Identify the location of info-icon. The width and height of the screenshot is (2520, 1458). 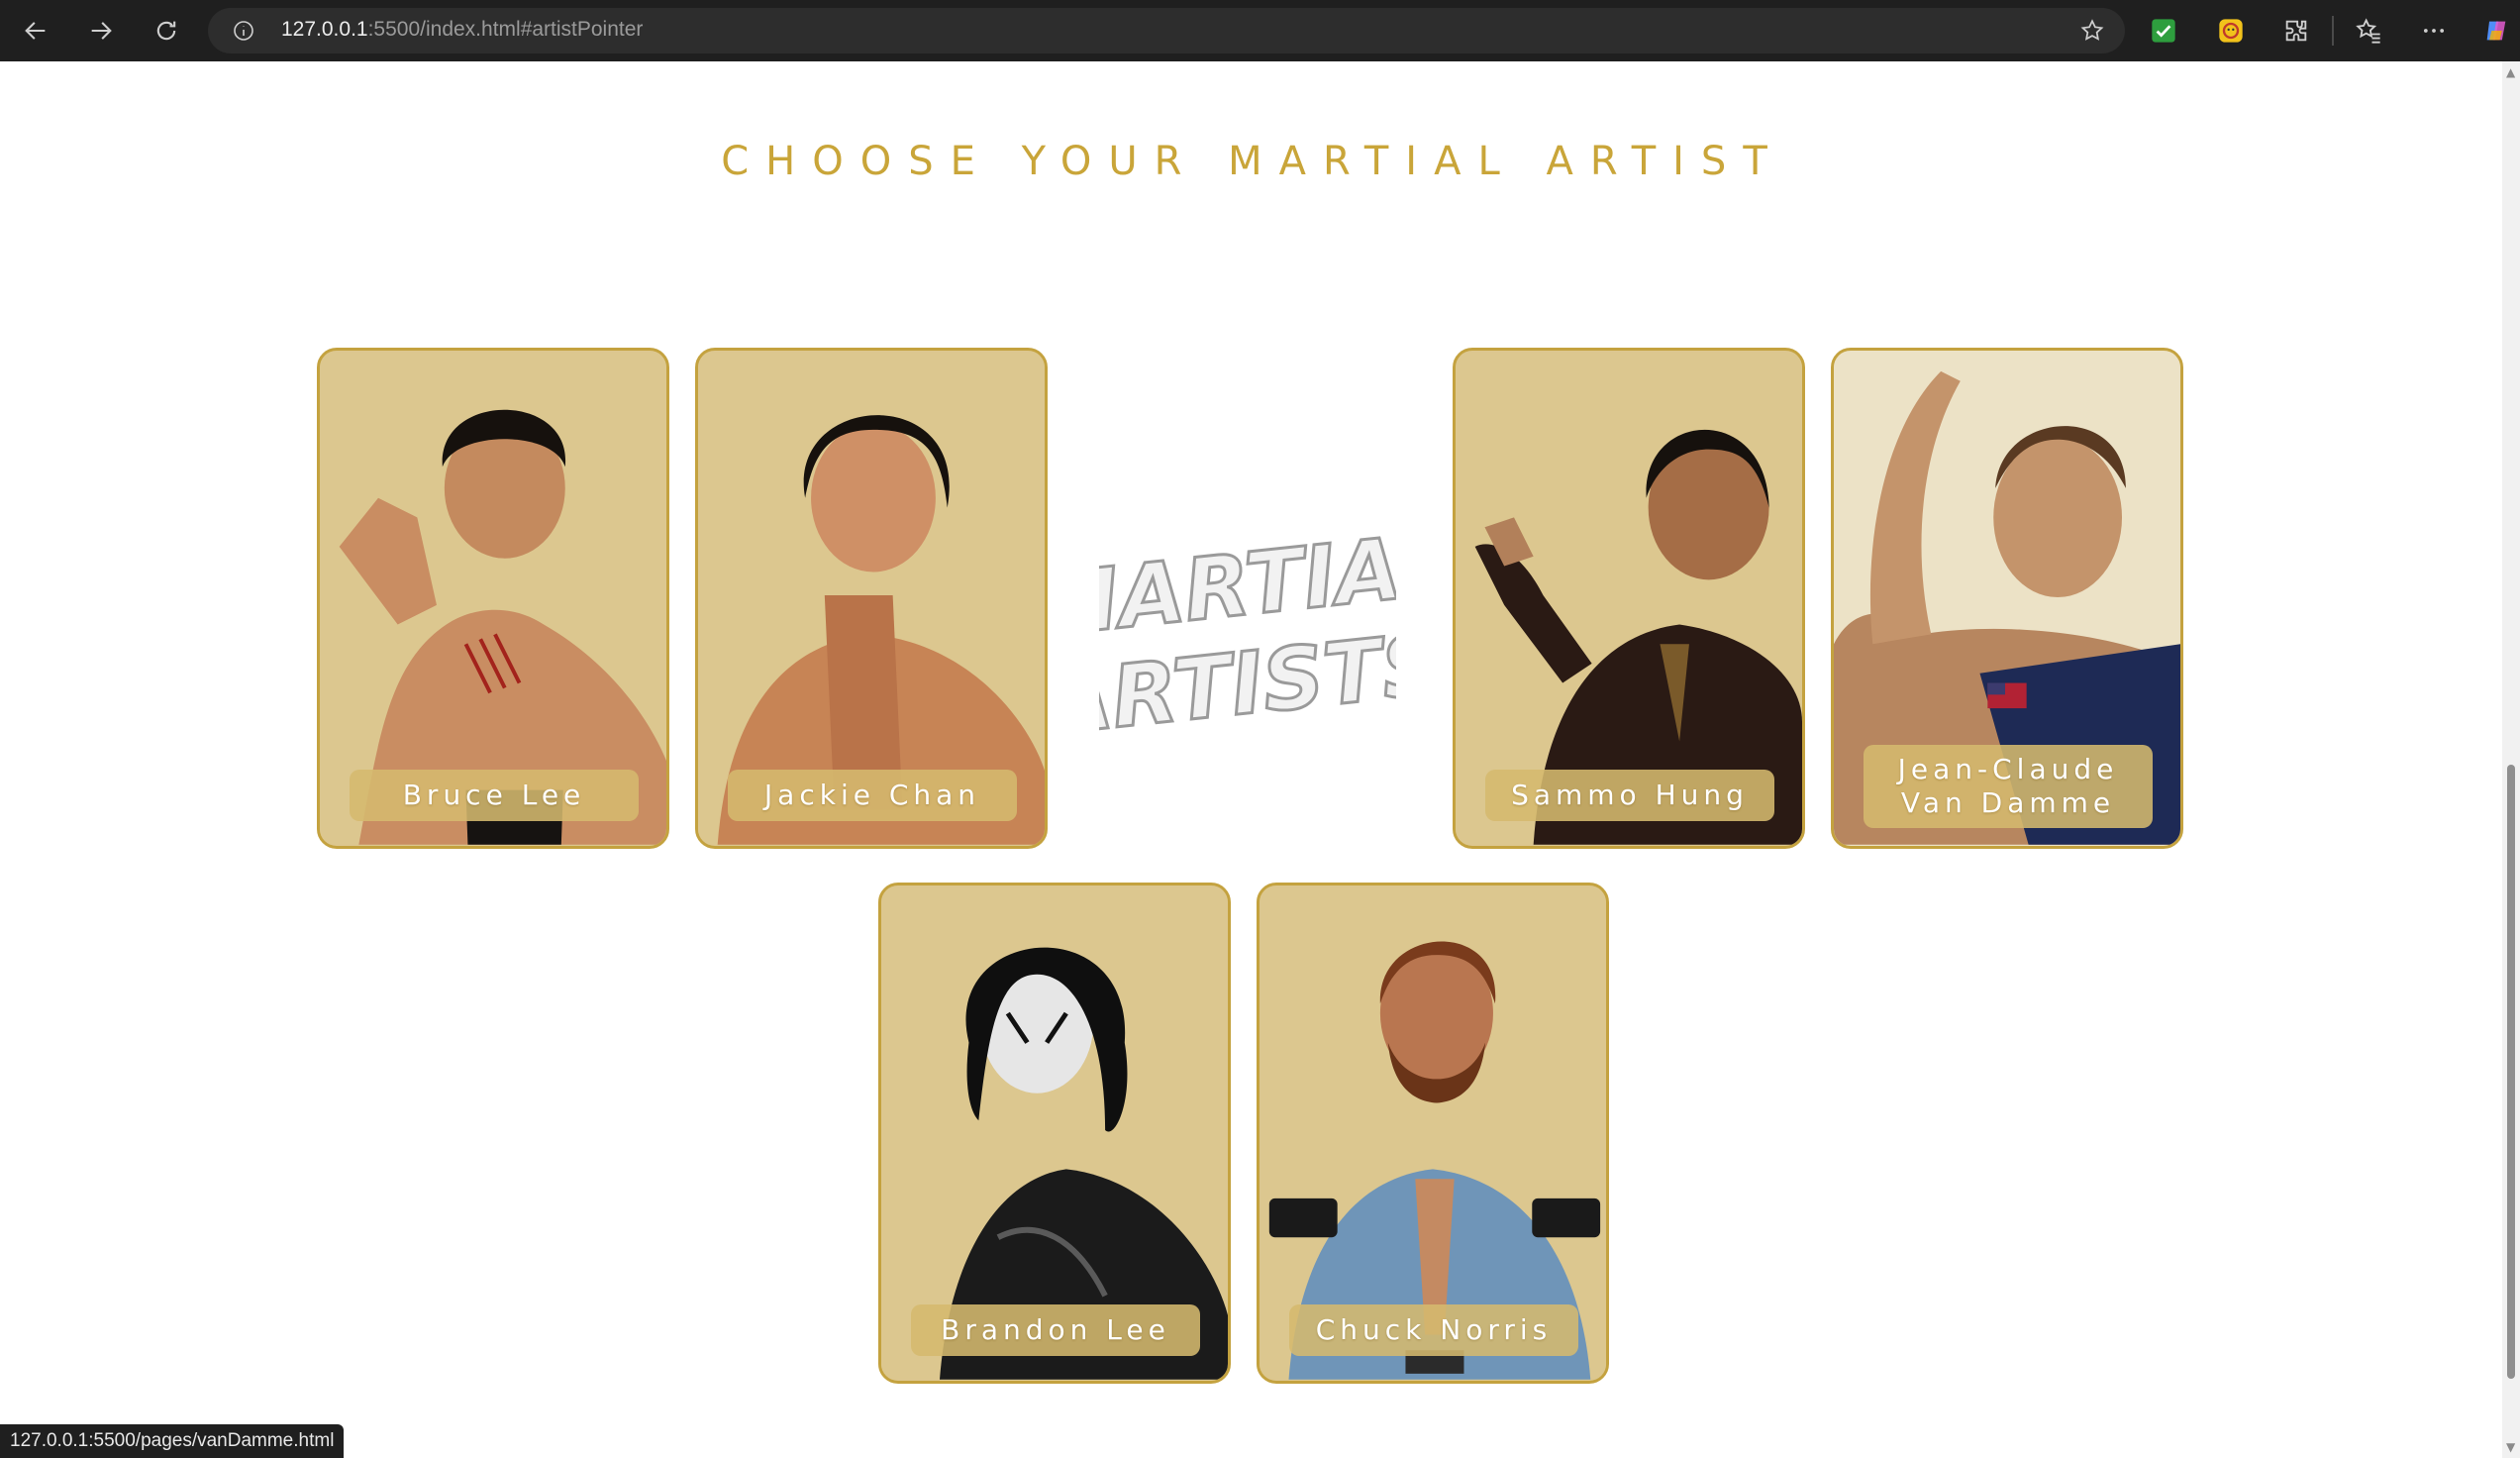
(243, 31).